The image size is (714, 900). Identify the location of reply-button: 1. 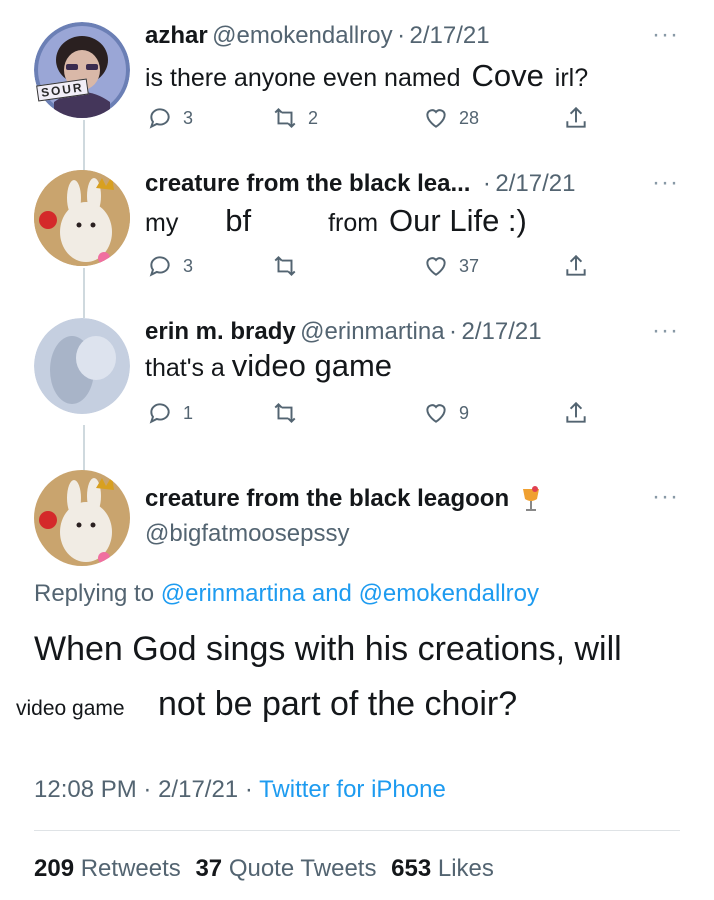
(170, 413).